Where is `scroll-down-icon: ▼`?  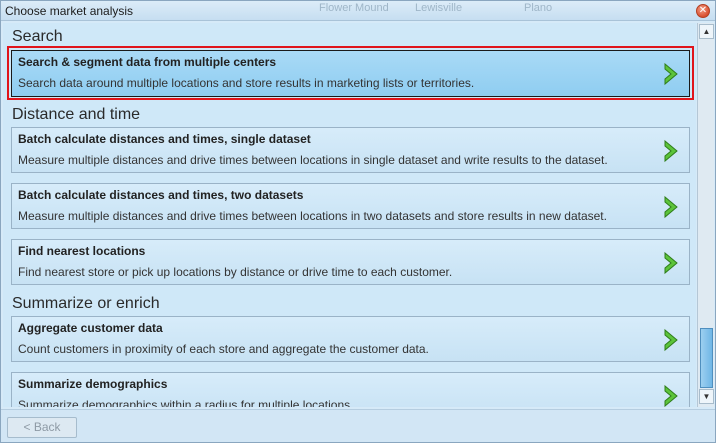
scroll-down-icon: ▼ is located at coordinates (706, 396).